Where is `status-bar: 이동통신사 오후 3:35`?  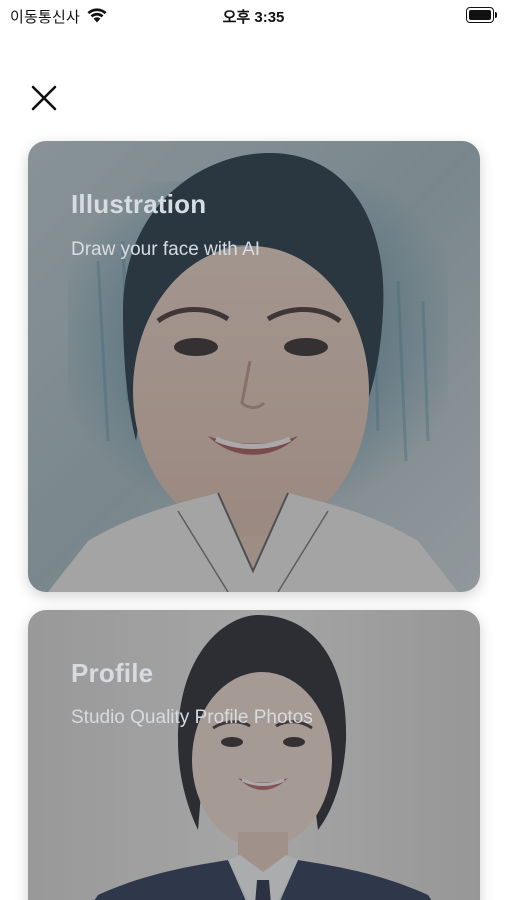 status-bar: 이동통신사 오후 3:35 is located at coordinates (253, 16).